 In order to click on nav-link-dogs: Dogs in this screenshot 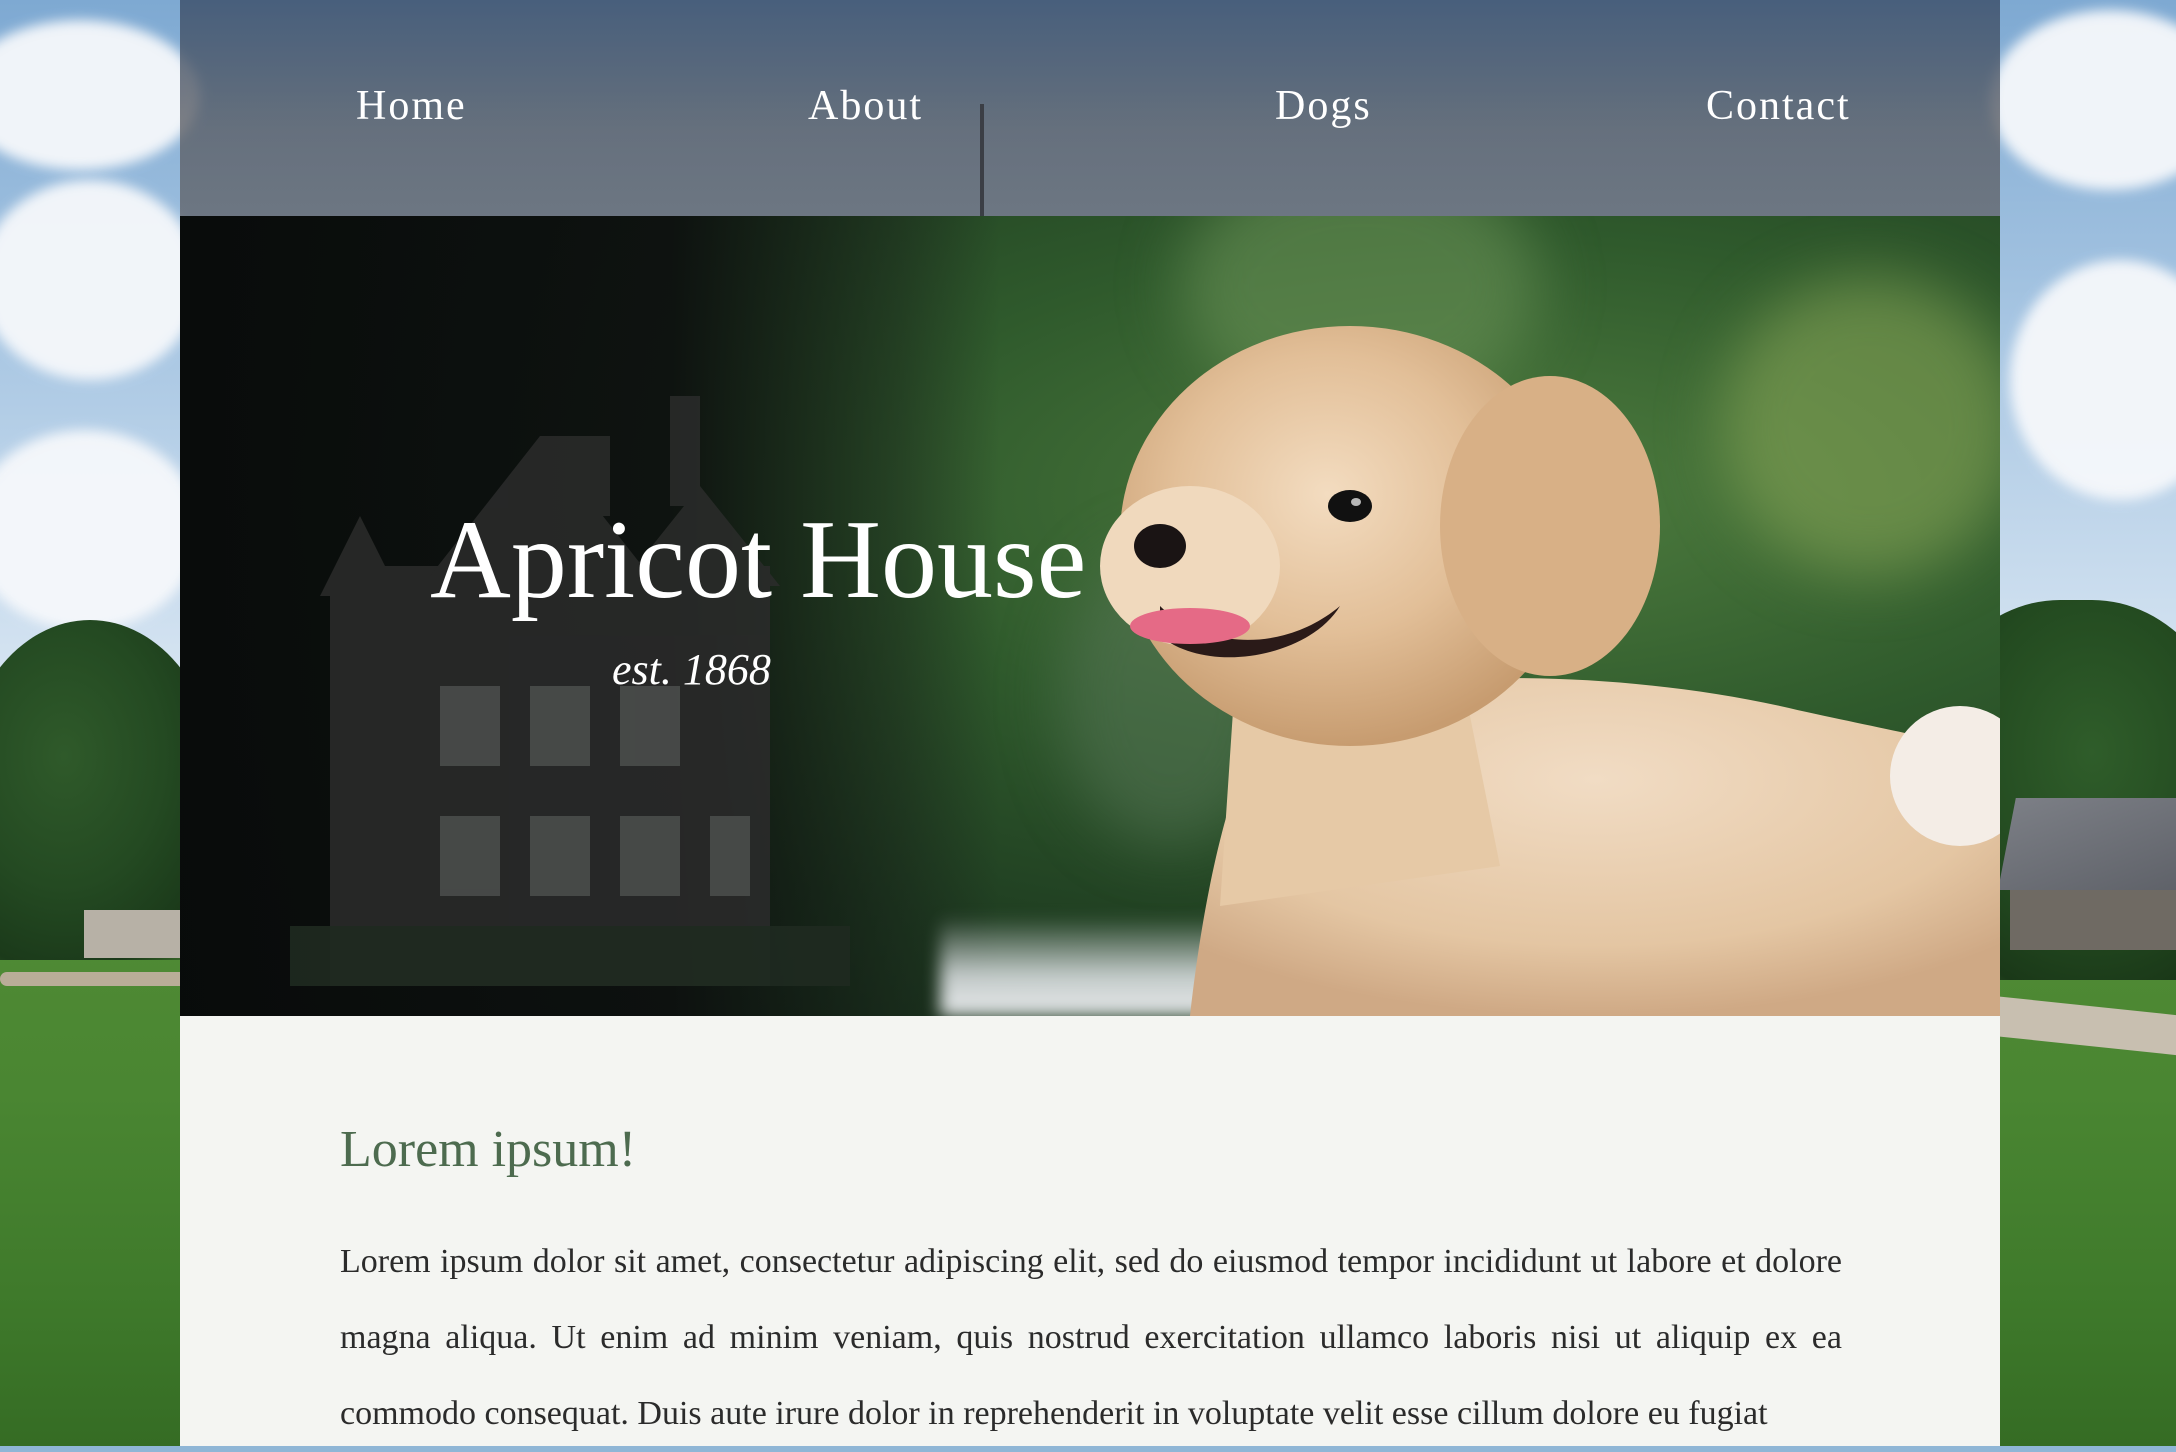, I will do `click(1323, 106)`.